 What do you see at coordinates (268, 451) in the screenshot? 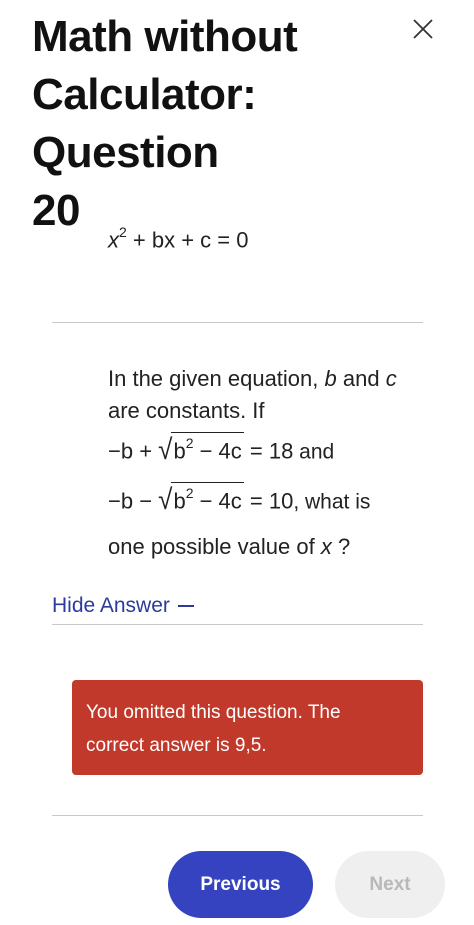
I see `eq1-right: = 18` at bounding box center [268, 451].